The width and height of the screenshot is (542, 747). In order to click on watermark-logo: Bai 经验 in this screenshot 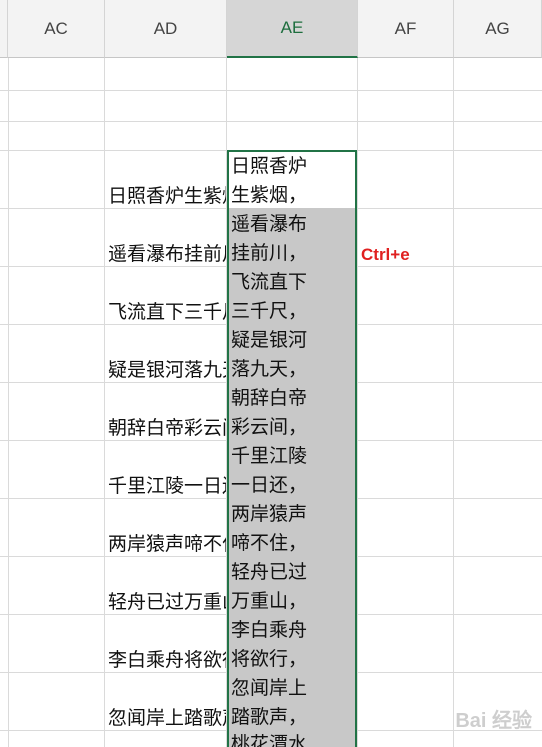, I will do `click(493, 721)`.